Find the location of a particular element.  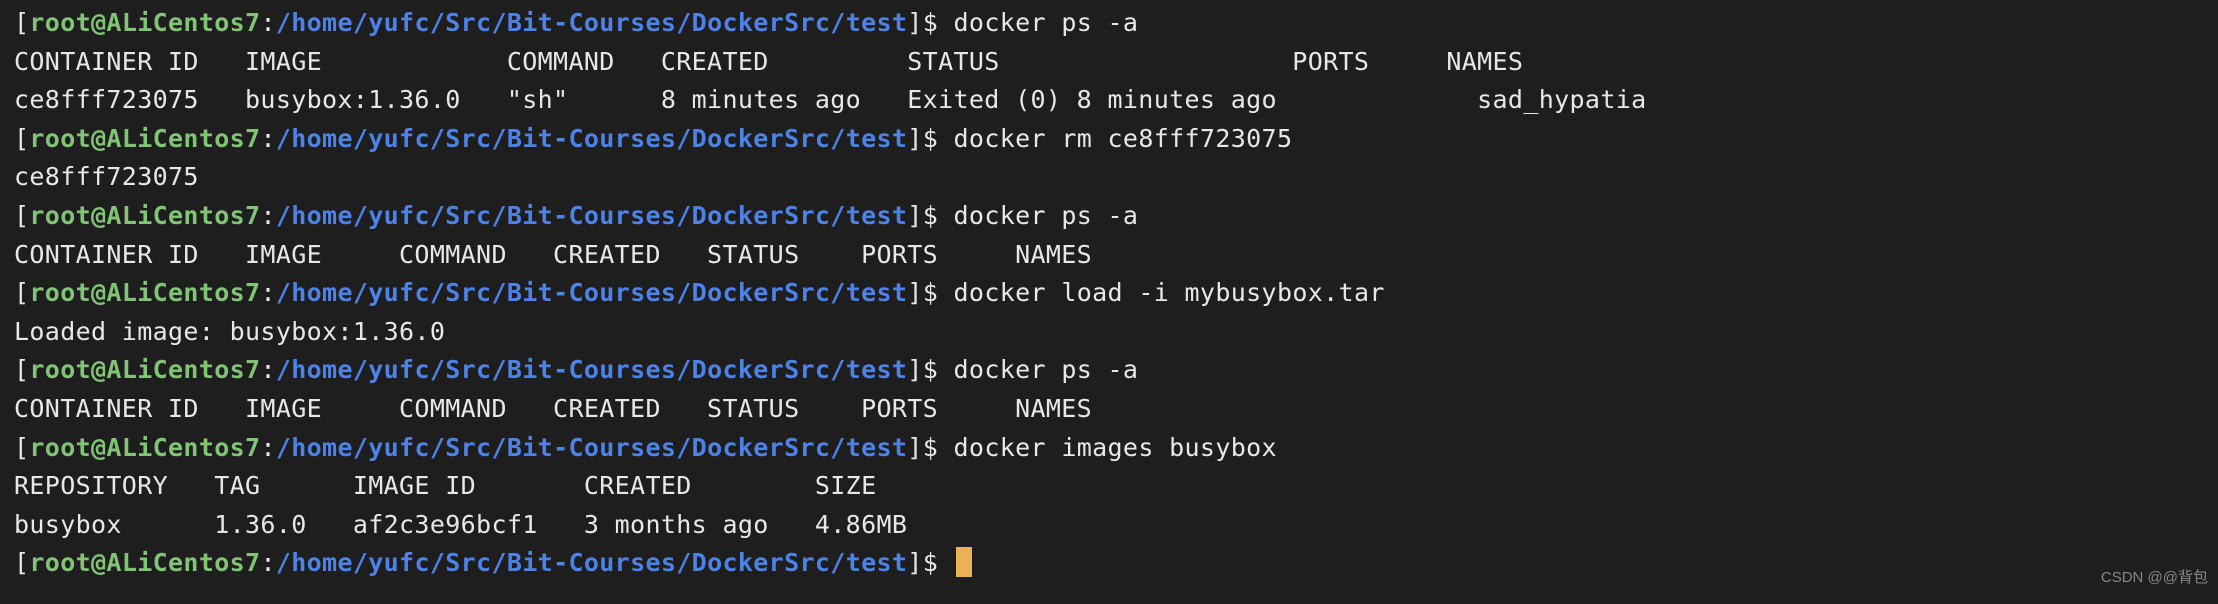

terminal-output-text: Loaded image: busybox:1.36.0 is located at coordinates (230, 331).